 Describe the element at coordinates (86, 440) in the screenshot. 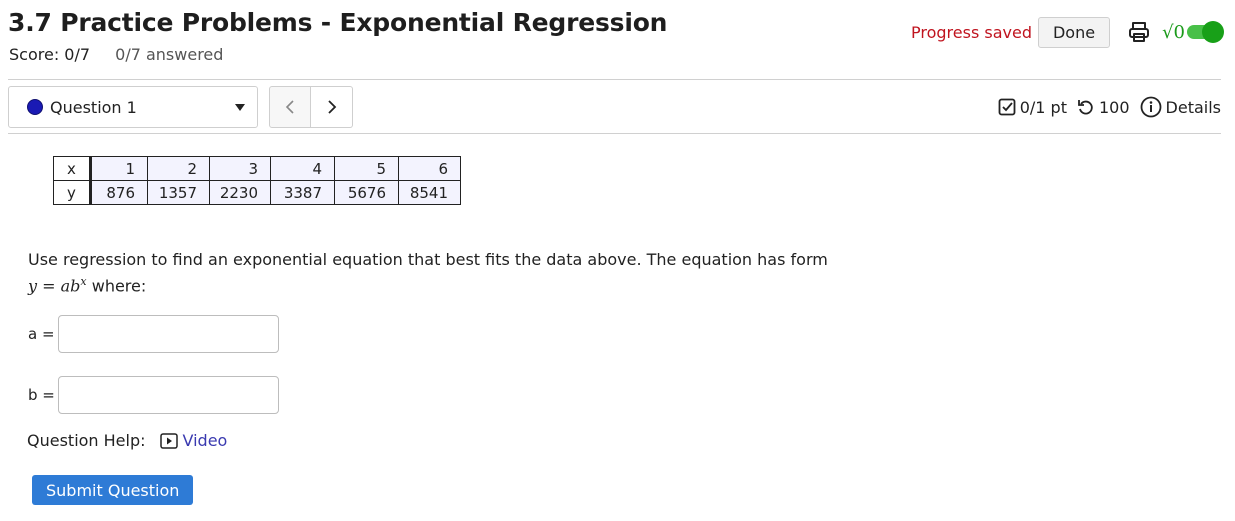

I see `help-label: Question Help:` at that location.